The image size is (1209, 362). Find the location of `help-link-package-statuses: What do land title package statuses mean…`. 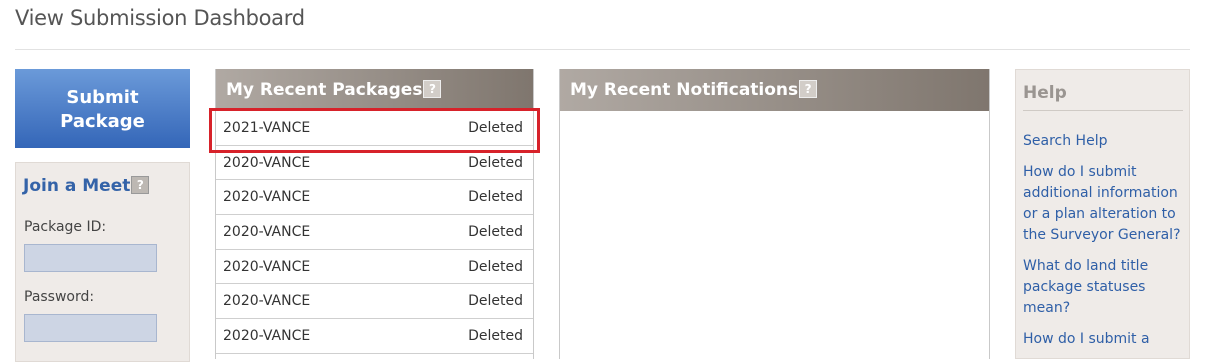

help-link-package-statuses: What do land title package statuses mean… is located at coordinates (1103, 287).